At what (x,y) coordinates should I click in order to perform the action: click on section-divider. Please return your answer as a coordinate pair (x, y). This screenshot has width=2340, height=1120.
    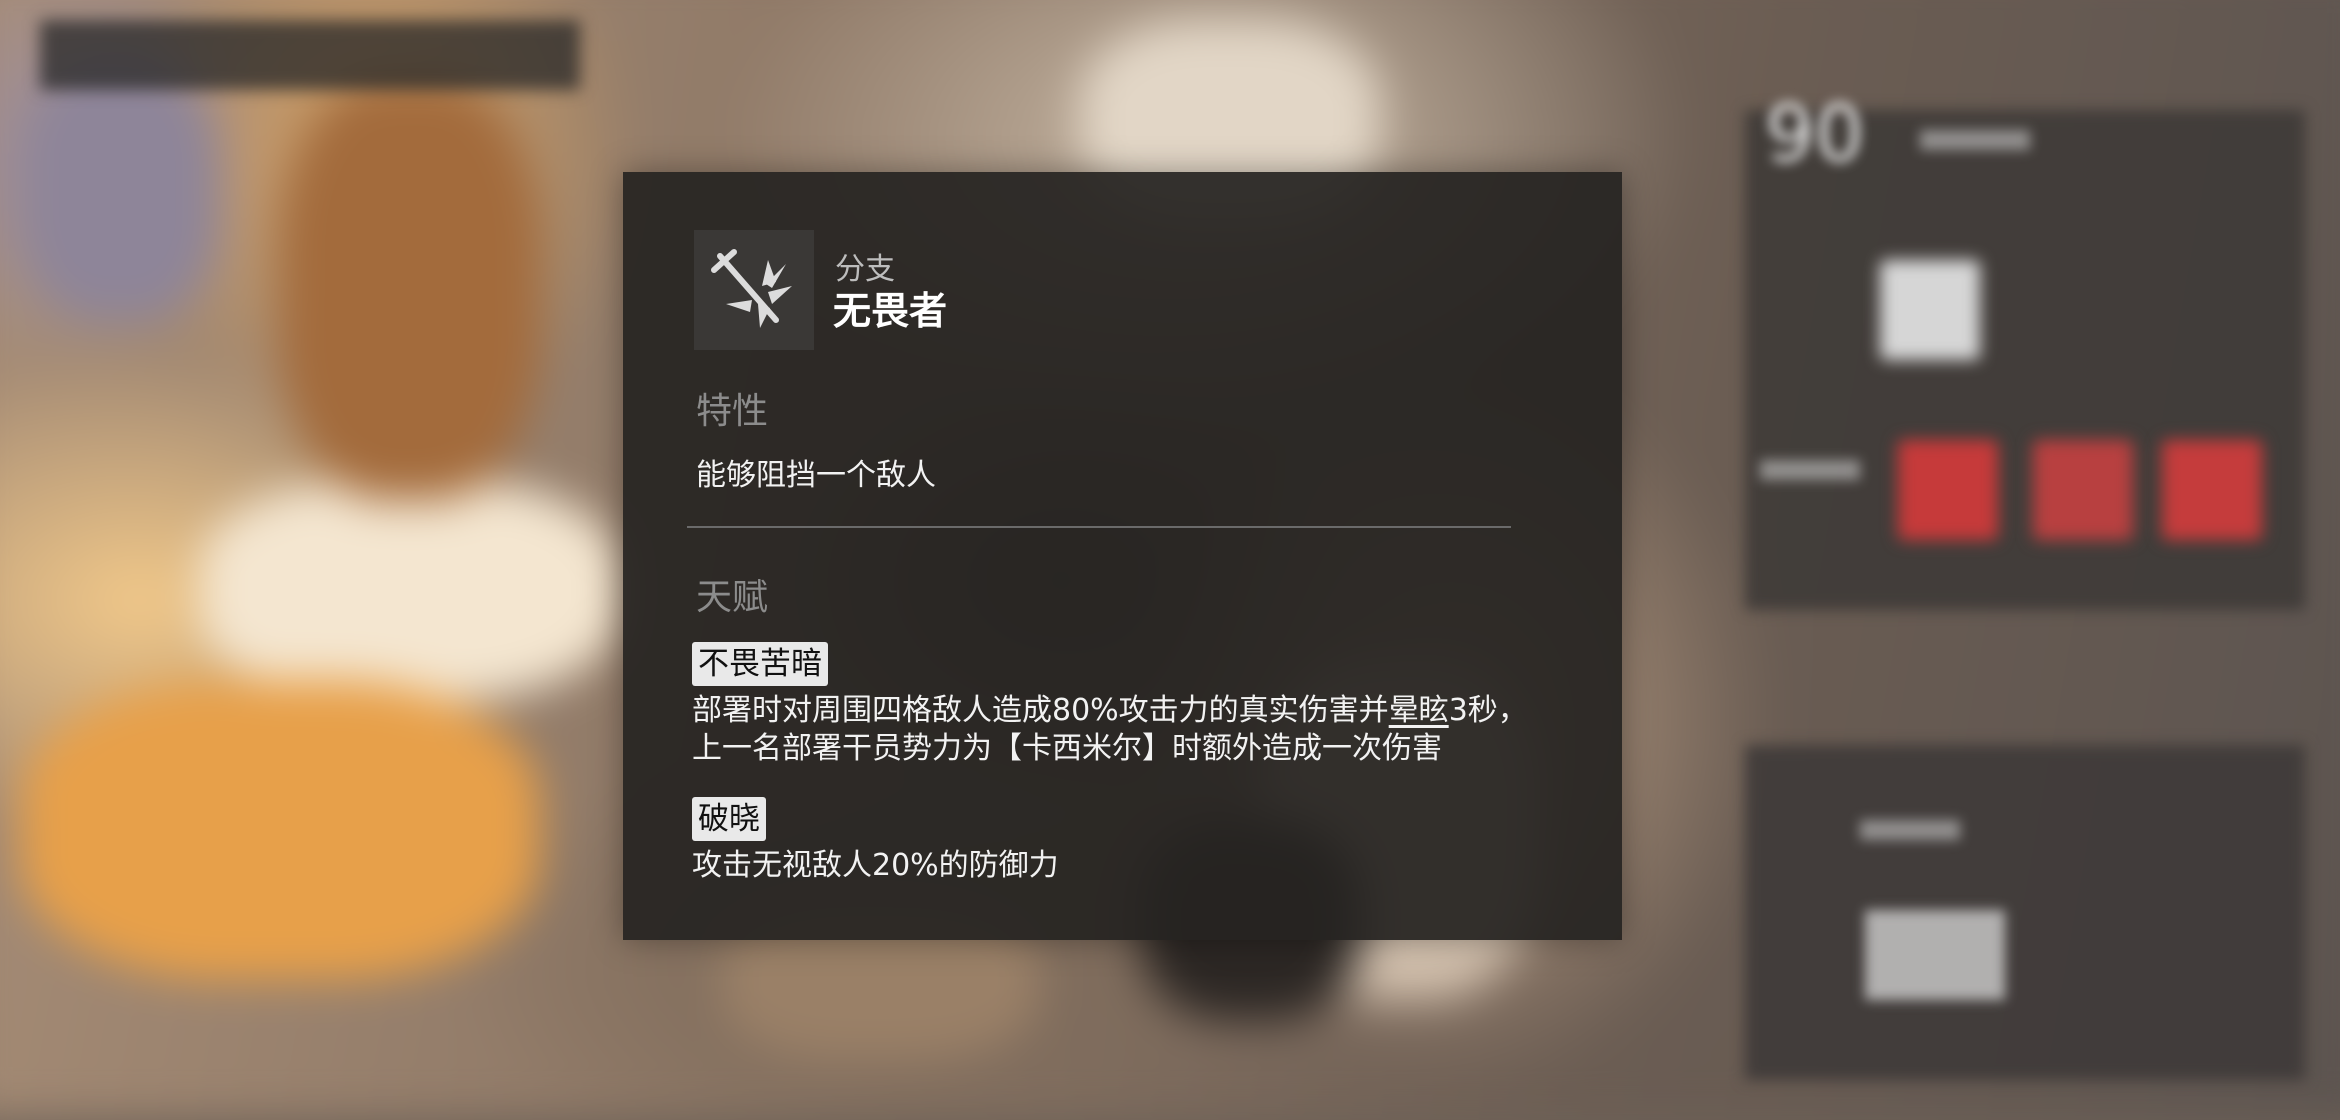
    Looking at the image, I should click on (1099, 527).